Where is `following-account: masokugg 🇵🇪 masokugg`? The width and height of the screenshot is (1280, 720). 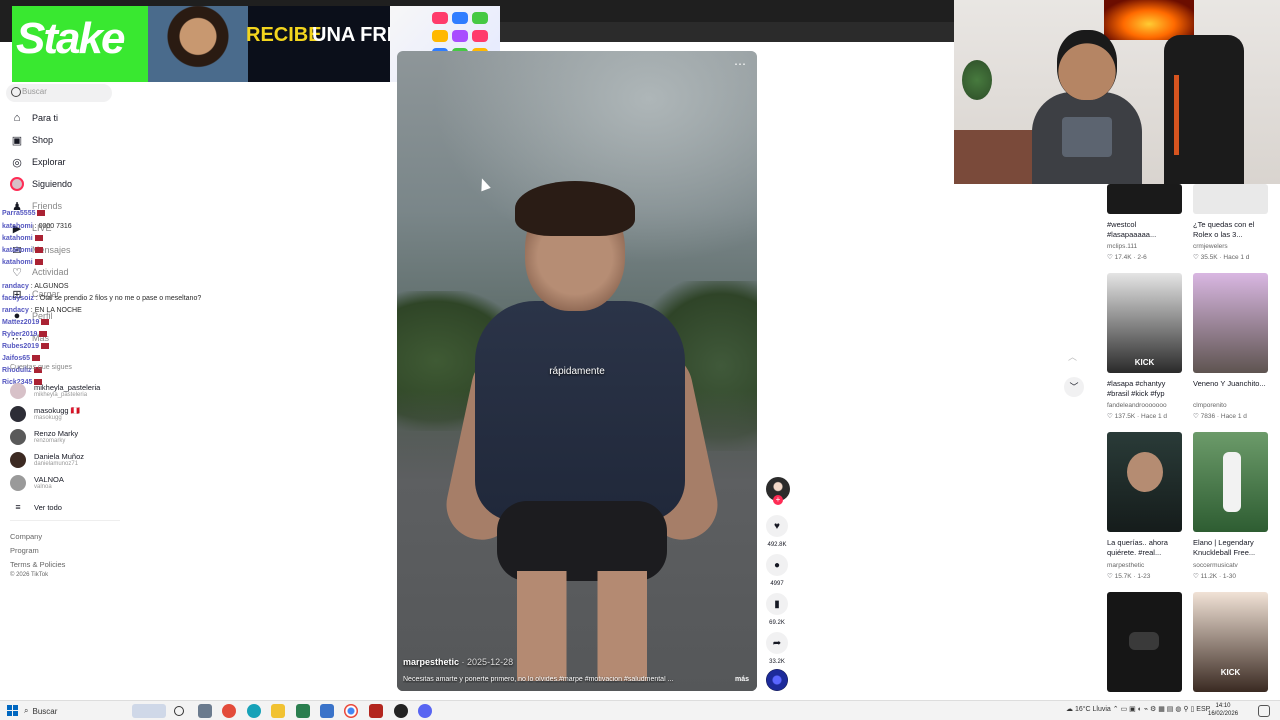 following-account: masokugg 🇵🇪 masokugg is located at coordinates (70, 414).